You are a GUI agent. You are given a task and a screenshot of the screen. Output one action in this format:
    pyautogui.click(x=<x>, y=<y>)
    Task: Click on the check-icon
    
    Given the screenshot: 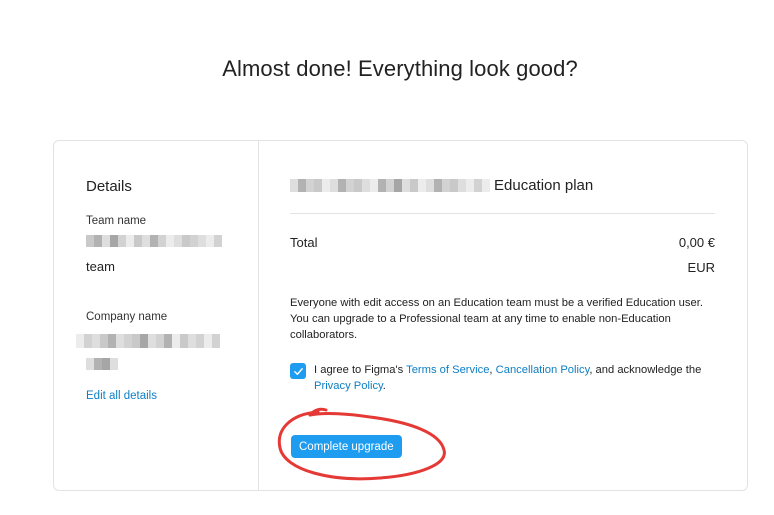 What is the action you would take?
    pyautogui.click(x=298, y=371)
    